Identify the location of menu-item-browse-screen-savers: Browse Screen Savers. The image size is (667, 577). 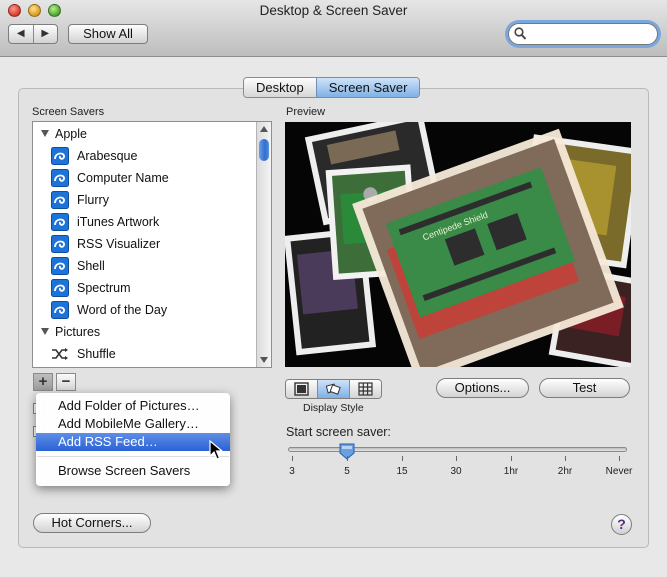
(133, 471).